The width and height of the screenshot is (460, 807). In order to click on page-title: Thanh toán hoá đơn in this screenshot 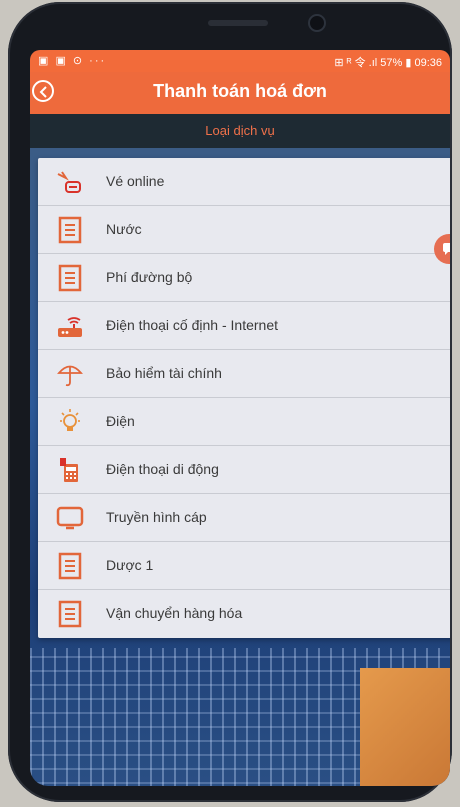, I will do `click(240, 91)`.